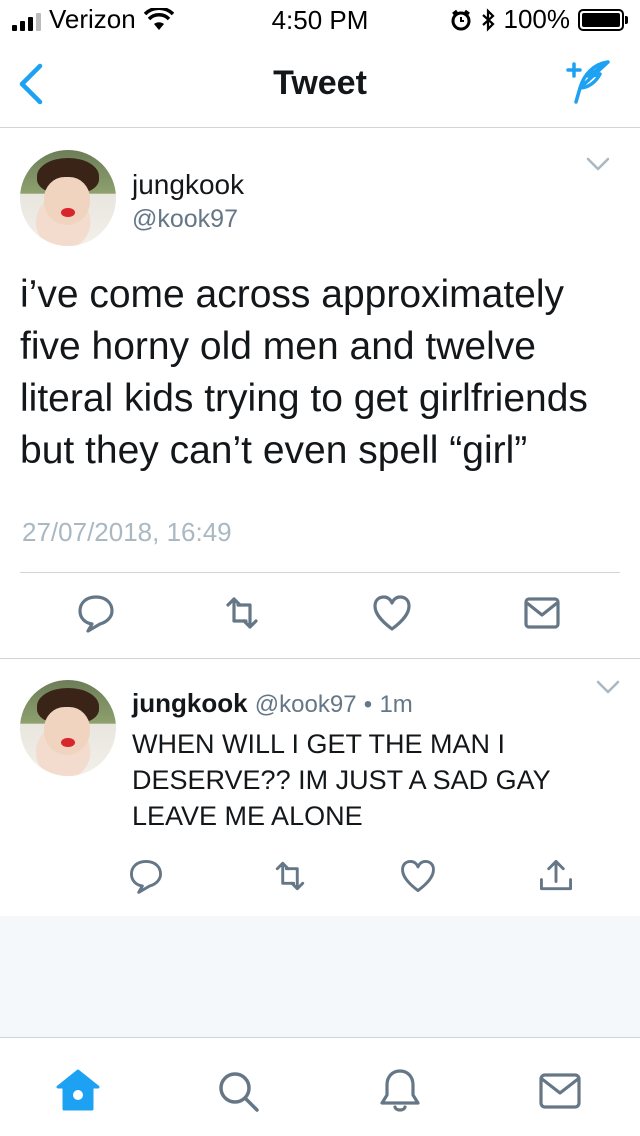  What do you see at coordinates (320, 572) in the screenshot?
I see `divider` at bounding box center [320, 572].